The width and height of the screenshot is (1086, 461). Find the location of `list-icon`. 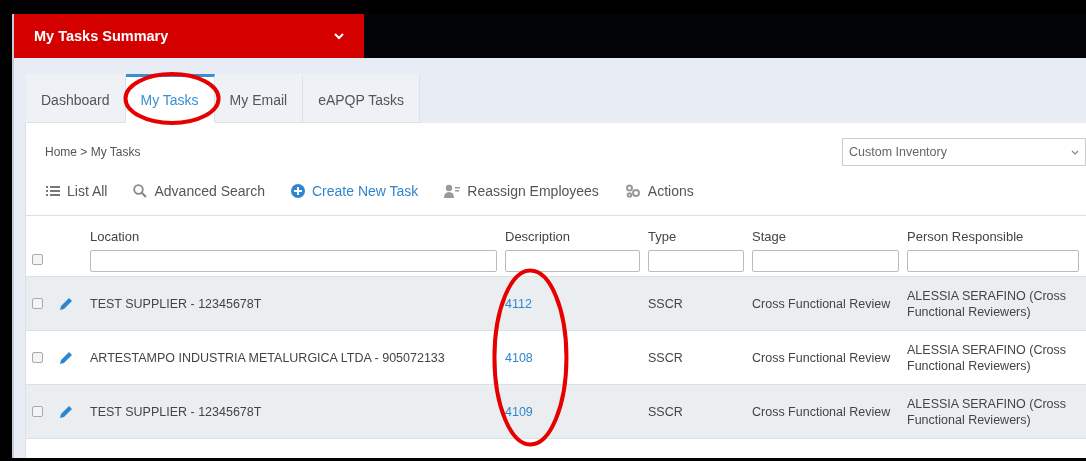

list-icon is located at coordinates (53, 191).